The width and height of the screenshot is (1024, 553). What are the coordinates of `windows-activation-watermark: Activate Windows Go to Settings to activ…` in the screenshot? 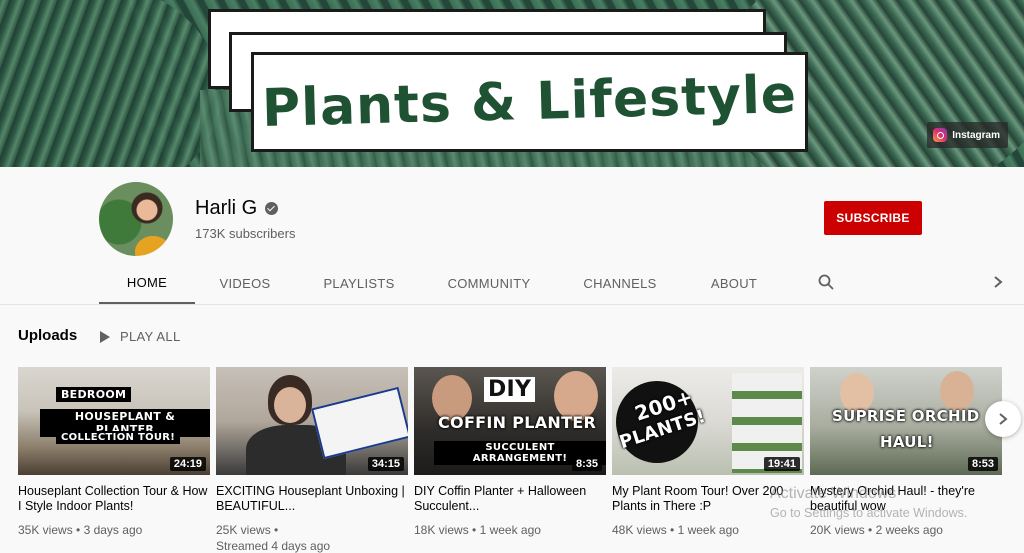 It's located at (868, 502).